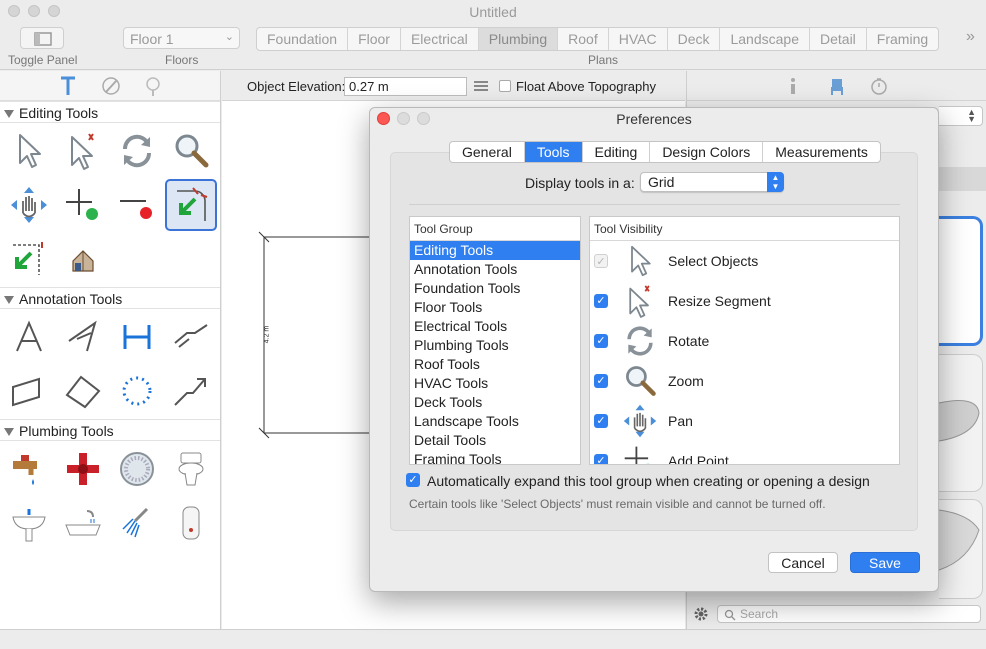 Image resolution: width=986 pixels, height=649 pixels. I want to click on save-button: Save, so click(885, 562).